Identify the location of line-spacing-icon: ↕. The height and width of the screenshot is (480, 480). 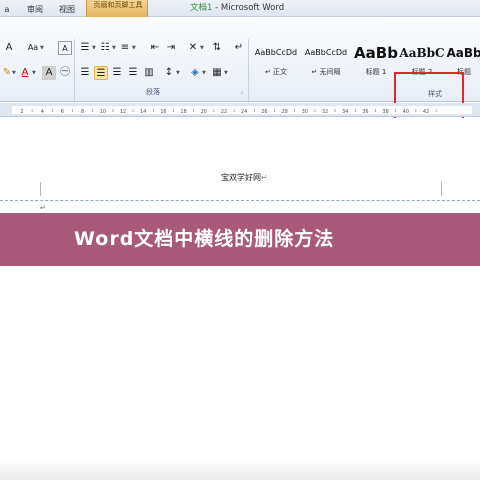
(169, 73).